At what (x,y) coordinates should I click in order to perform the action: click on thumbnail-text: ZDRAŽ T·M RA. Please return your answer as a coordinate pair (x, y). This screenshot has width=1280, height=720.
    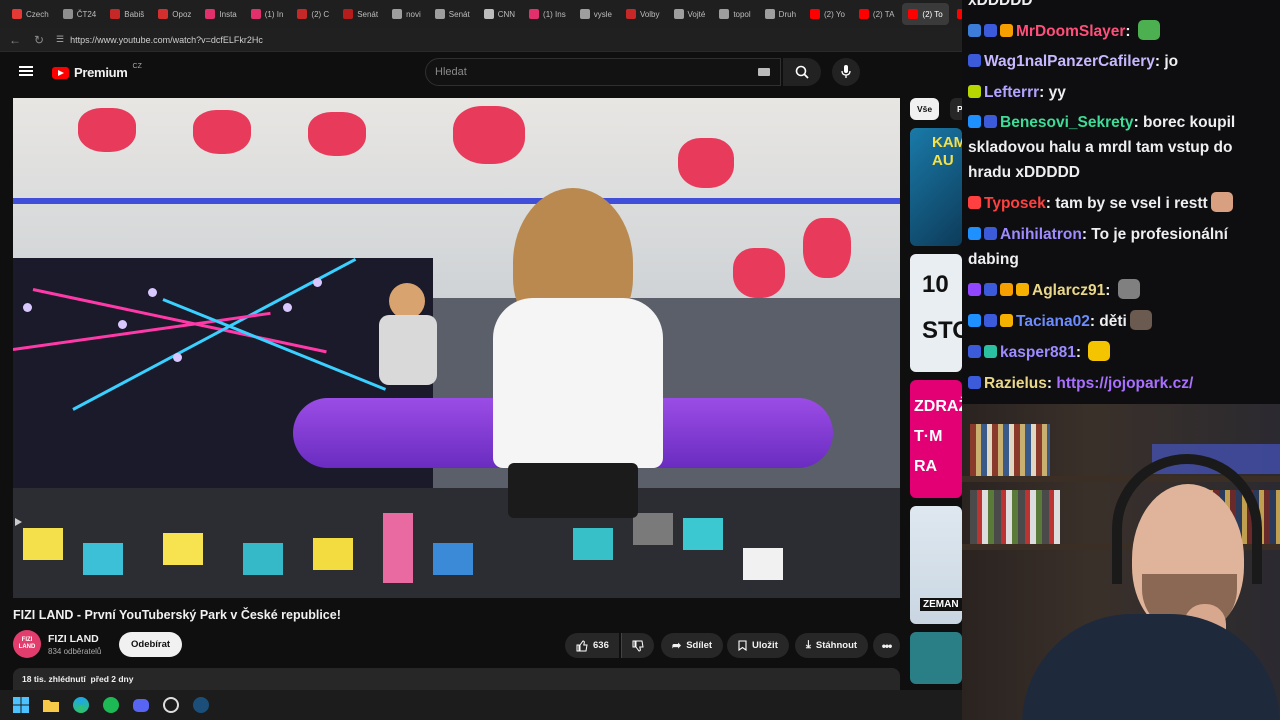
    Looking at the image, I should click on (938, 436).